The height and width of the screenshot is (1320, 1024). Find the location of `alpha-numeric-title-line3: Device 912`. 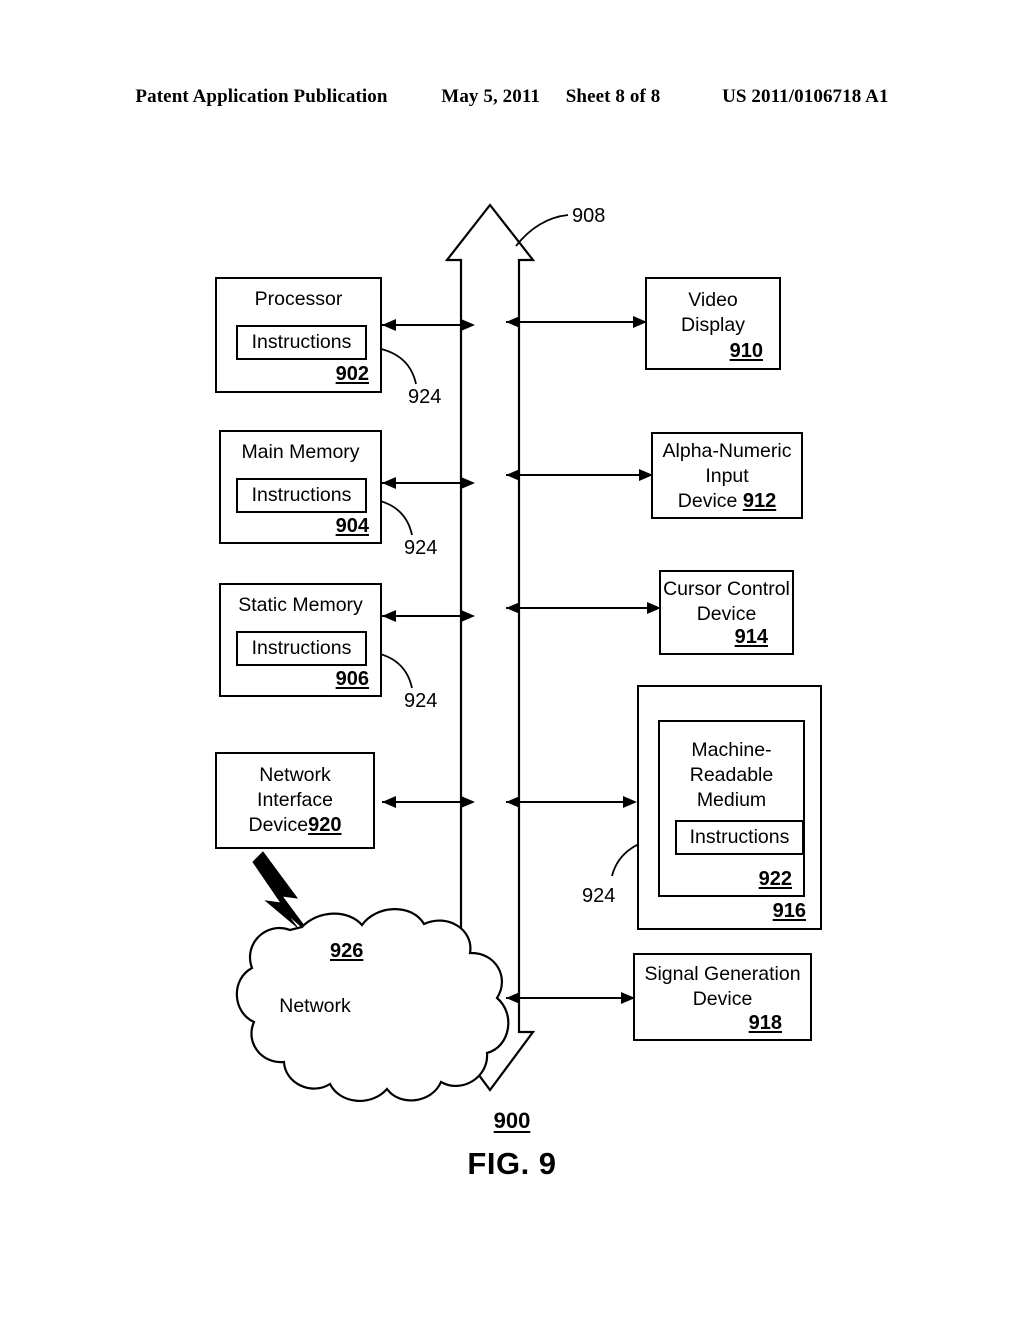

alpha-numeric-title-line3: Device 912 is located at coordinates (727, 501).